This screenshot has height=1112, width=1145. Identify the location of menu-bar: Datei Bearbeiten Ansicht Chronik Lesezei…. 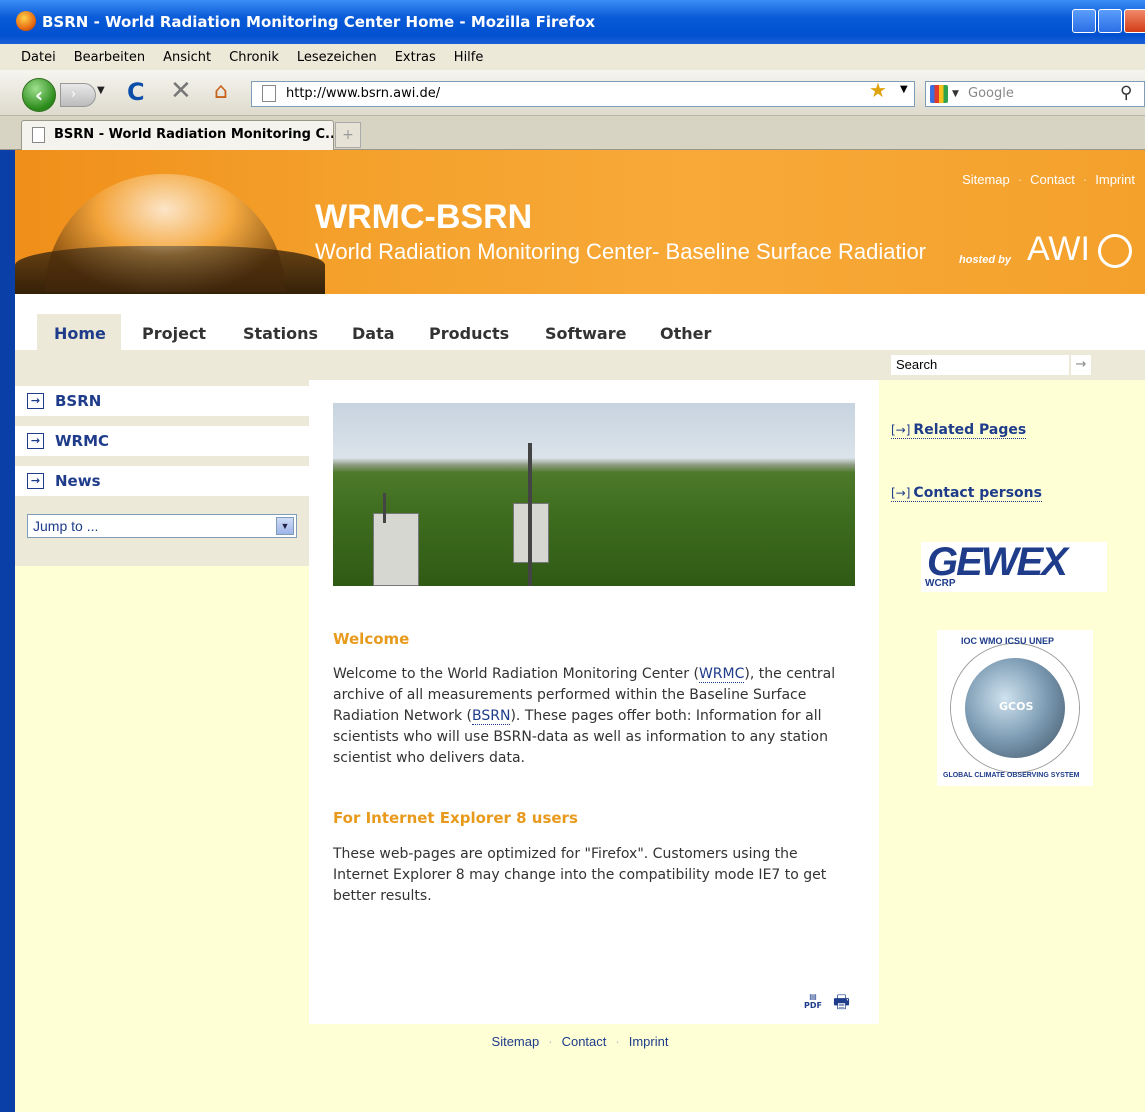
(572, 57).